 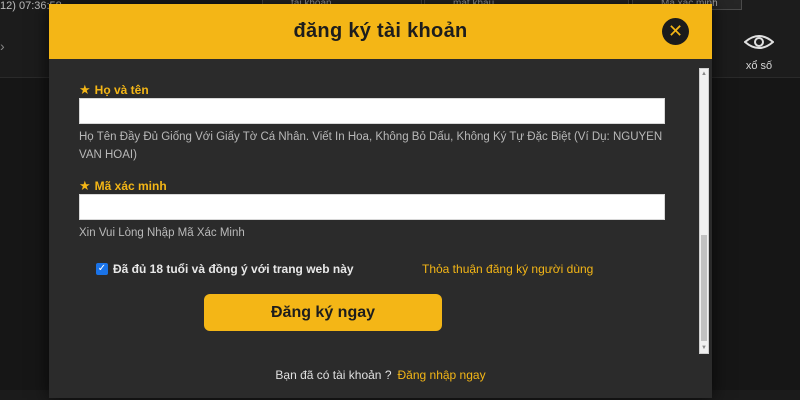 What do you see at coordinates (372, 111) in the screenshot?
I see `full-name-input` at bounding box center [372, 111].